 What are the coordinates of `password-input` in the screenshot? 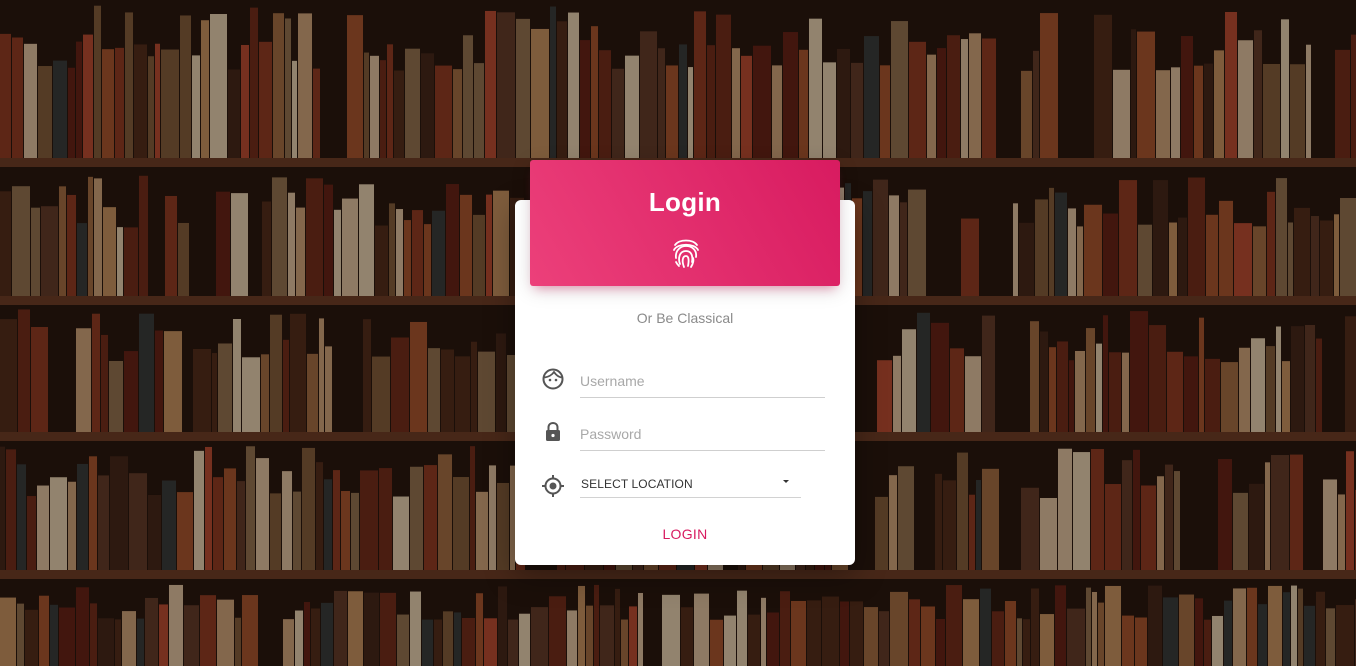 It's located at (702, 434).